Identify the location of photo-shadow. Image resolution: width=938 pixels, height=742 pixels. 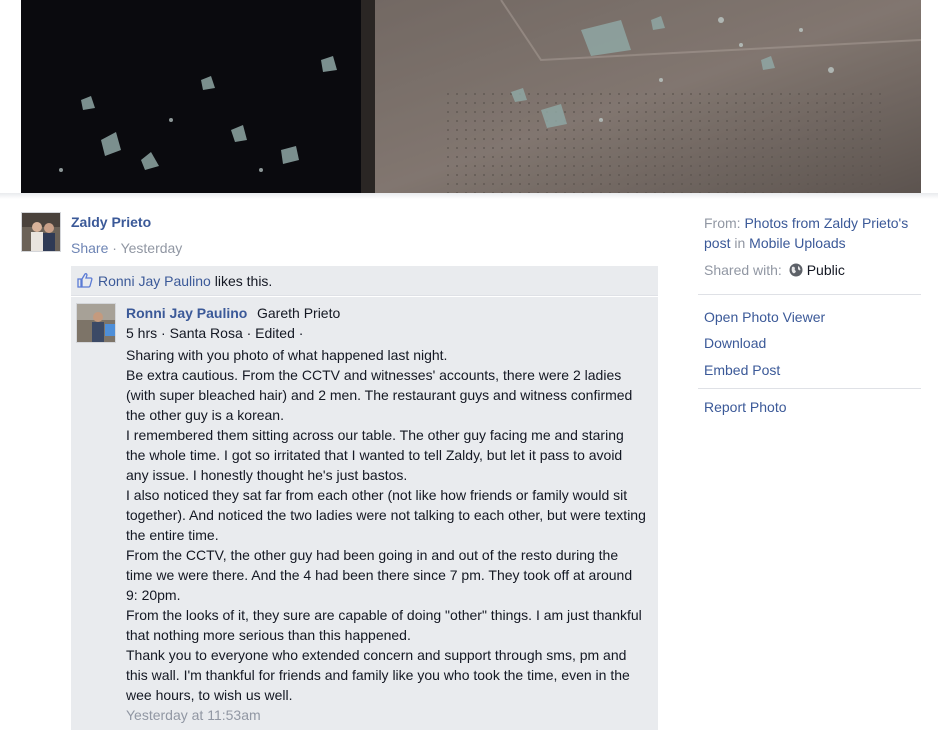
(469, 196).